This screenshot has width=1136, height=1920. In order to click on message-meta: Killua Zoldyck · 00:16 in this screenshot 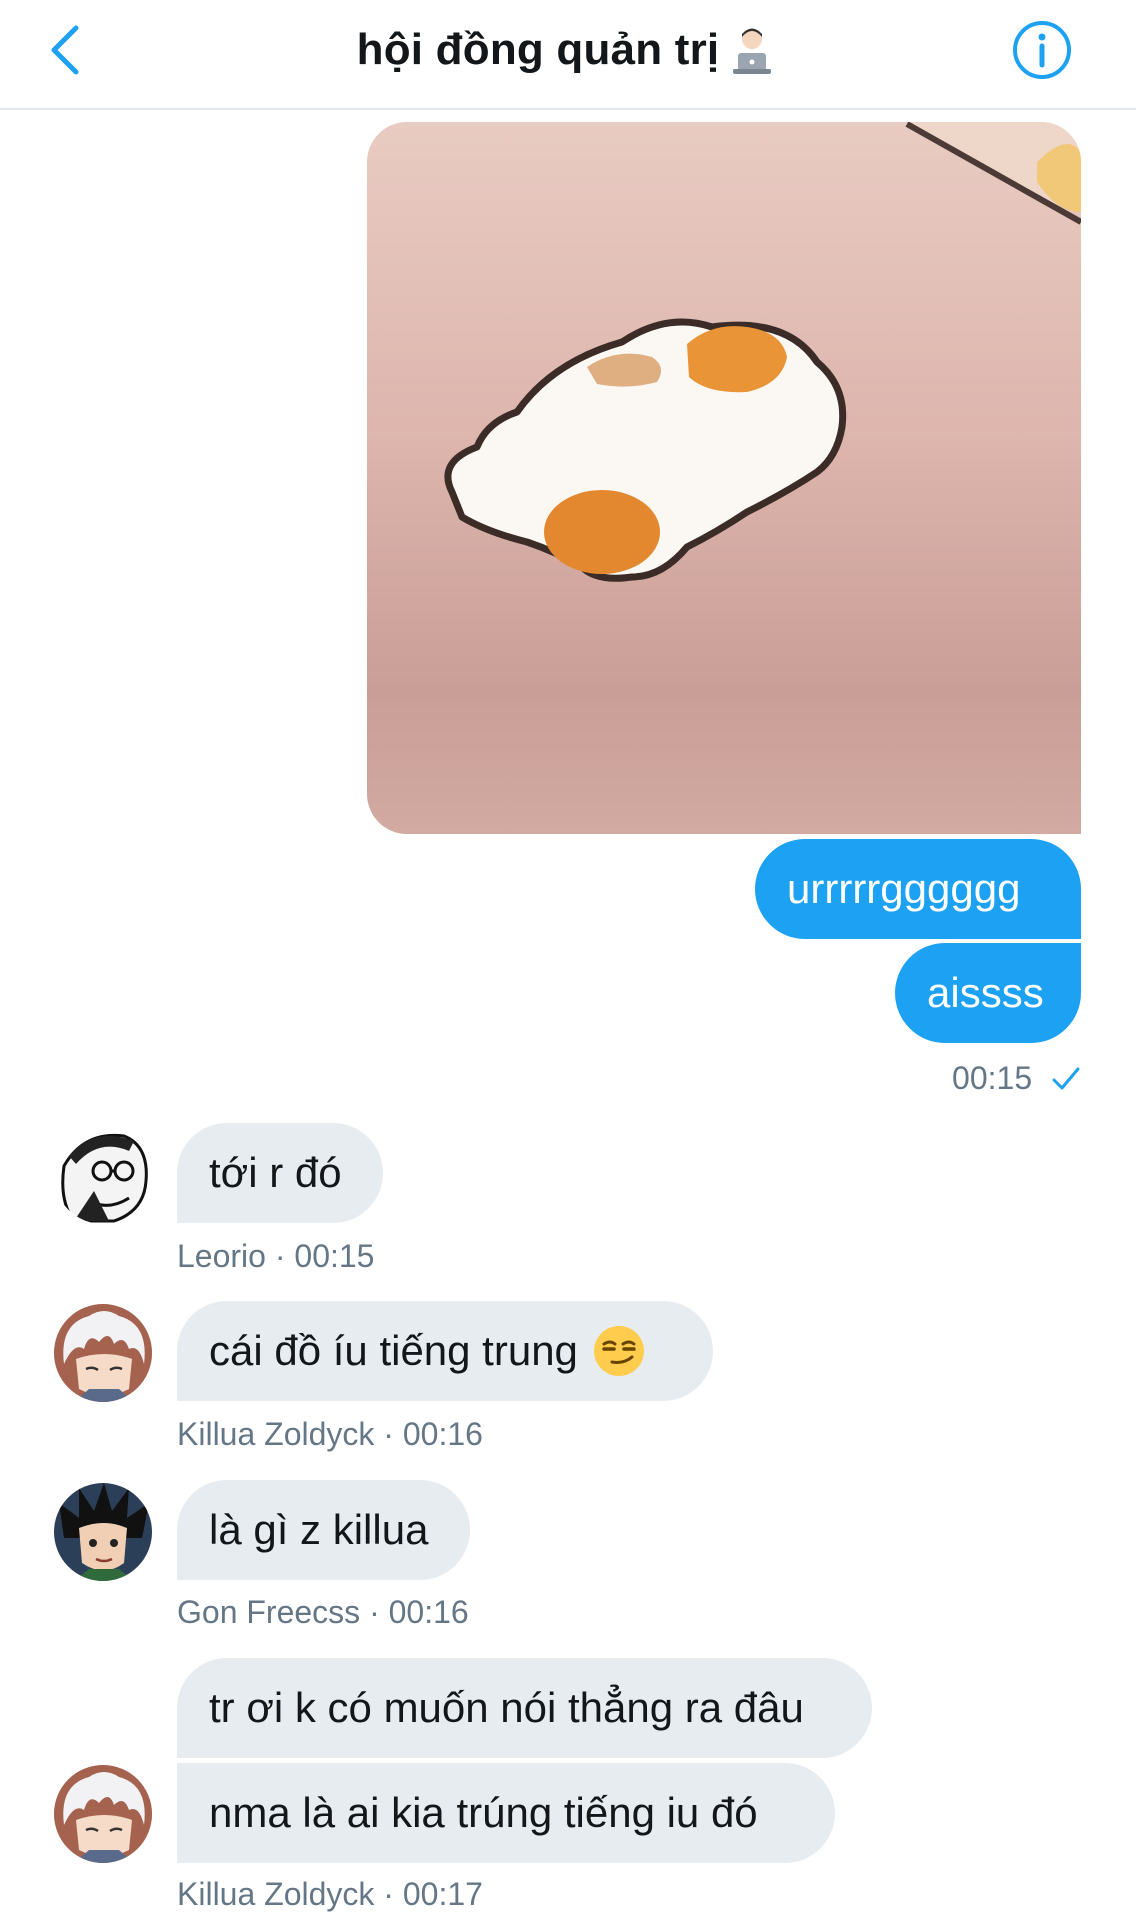, I will do `click(330, 1434)`.